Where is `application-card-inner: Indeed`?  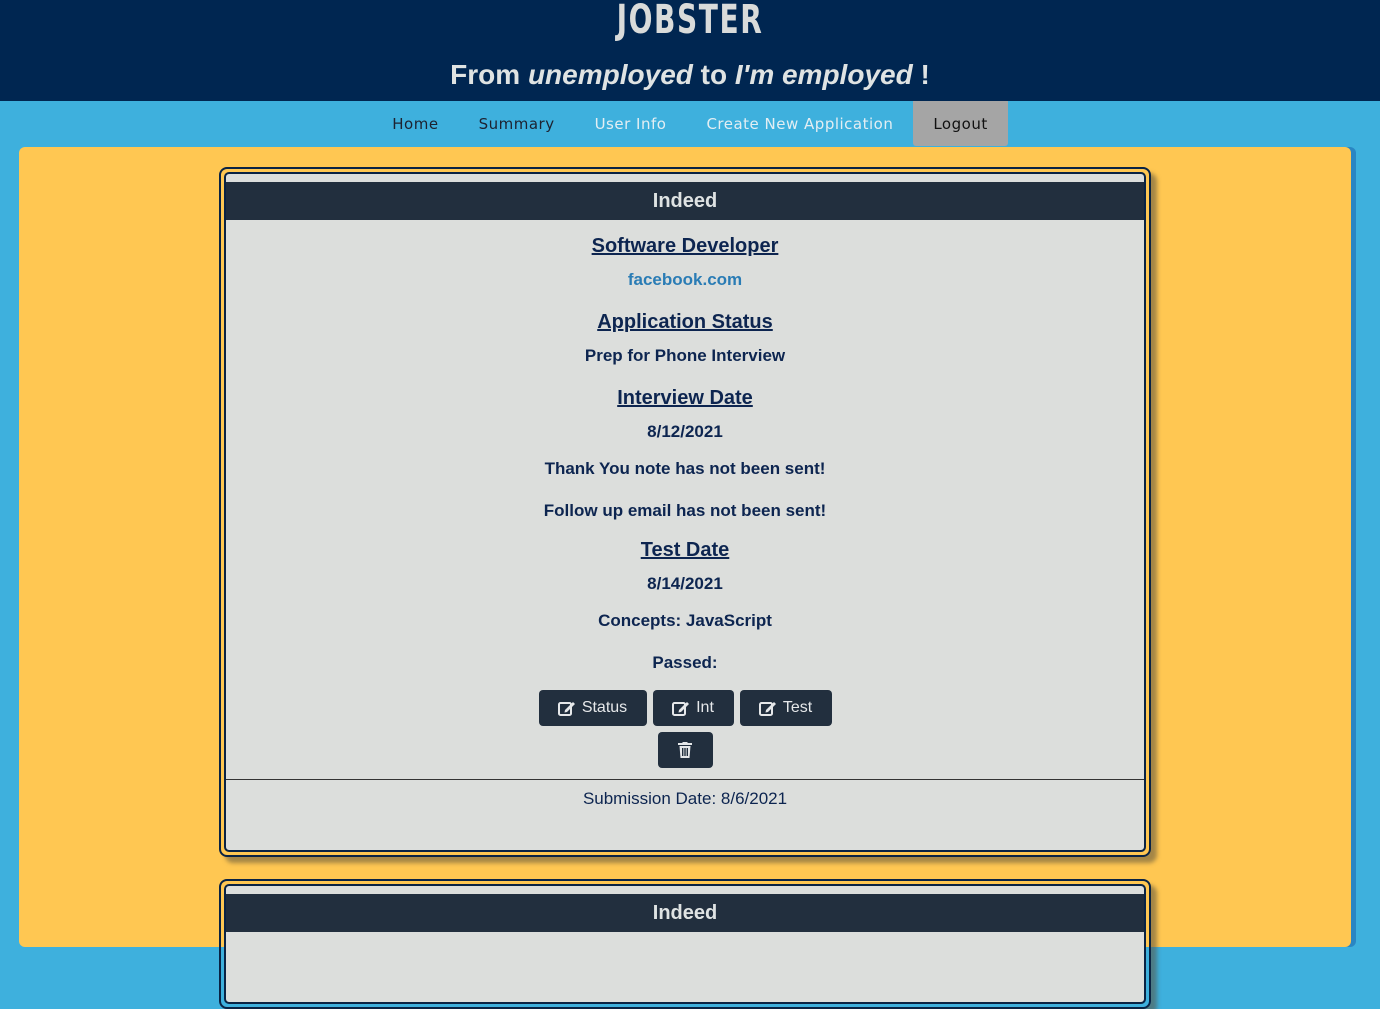 application-card-inner: Indeed is located at coordinates (685, 944).